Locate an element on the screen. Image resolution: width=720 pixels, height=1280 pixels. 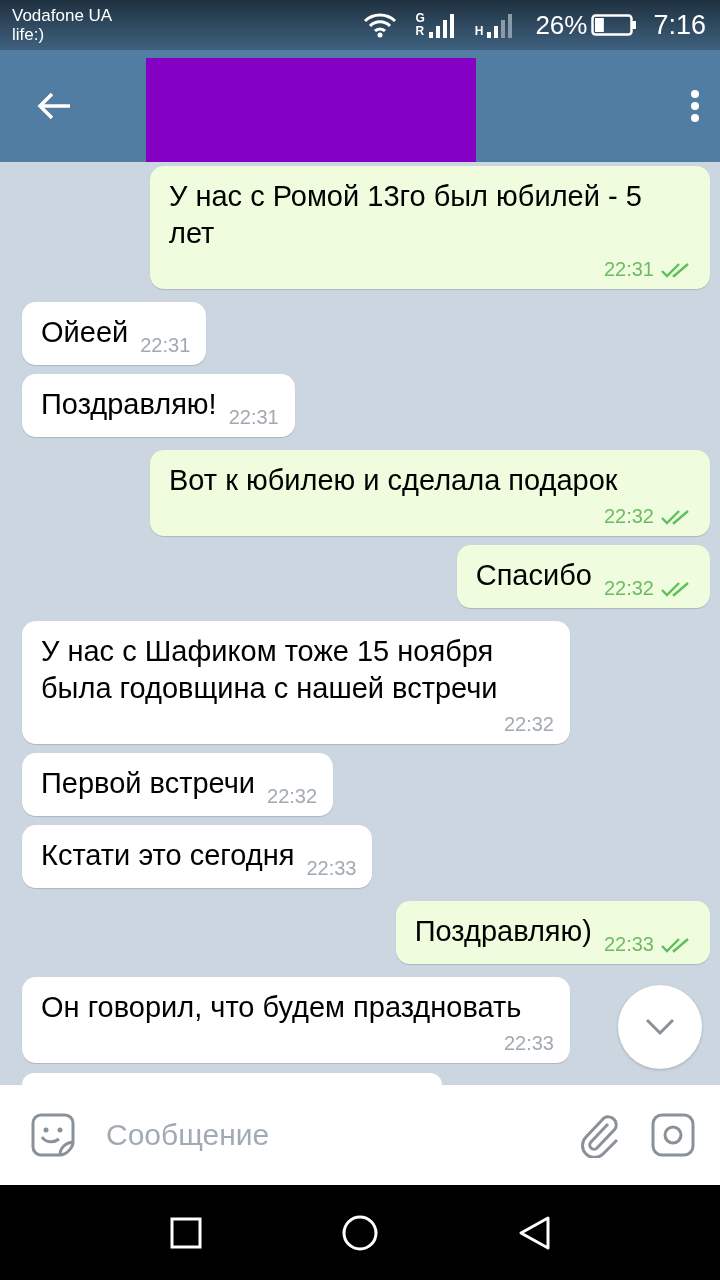
message-text: У нас с Шафиком тоже 15 ноября была годовщина с нашей встречи is located at coordinates (270, 670).